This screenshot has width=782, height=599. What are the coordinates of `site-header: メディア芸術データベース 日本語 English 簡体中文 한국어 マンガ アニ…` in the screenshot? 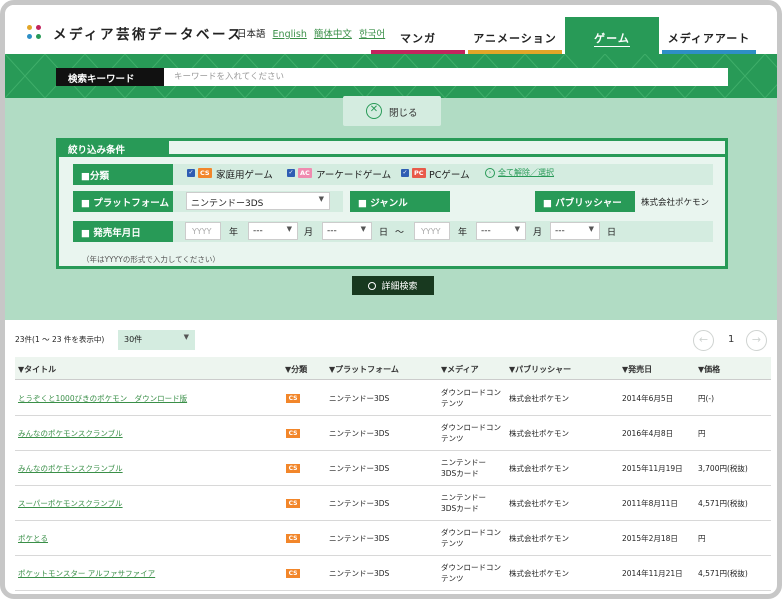 It's located at (391, 29).